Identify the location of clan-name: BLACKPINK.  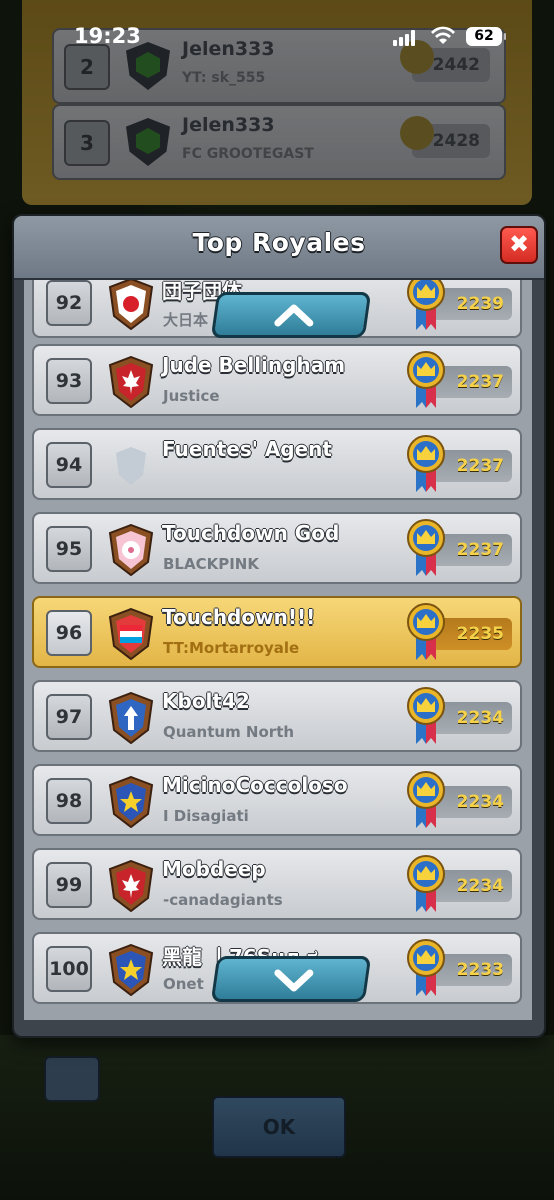
(211, 564).